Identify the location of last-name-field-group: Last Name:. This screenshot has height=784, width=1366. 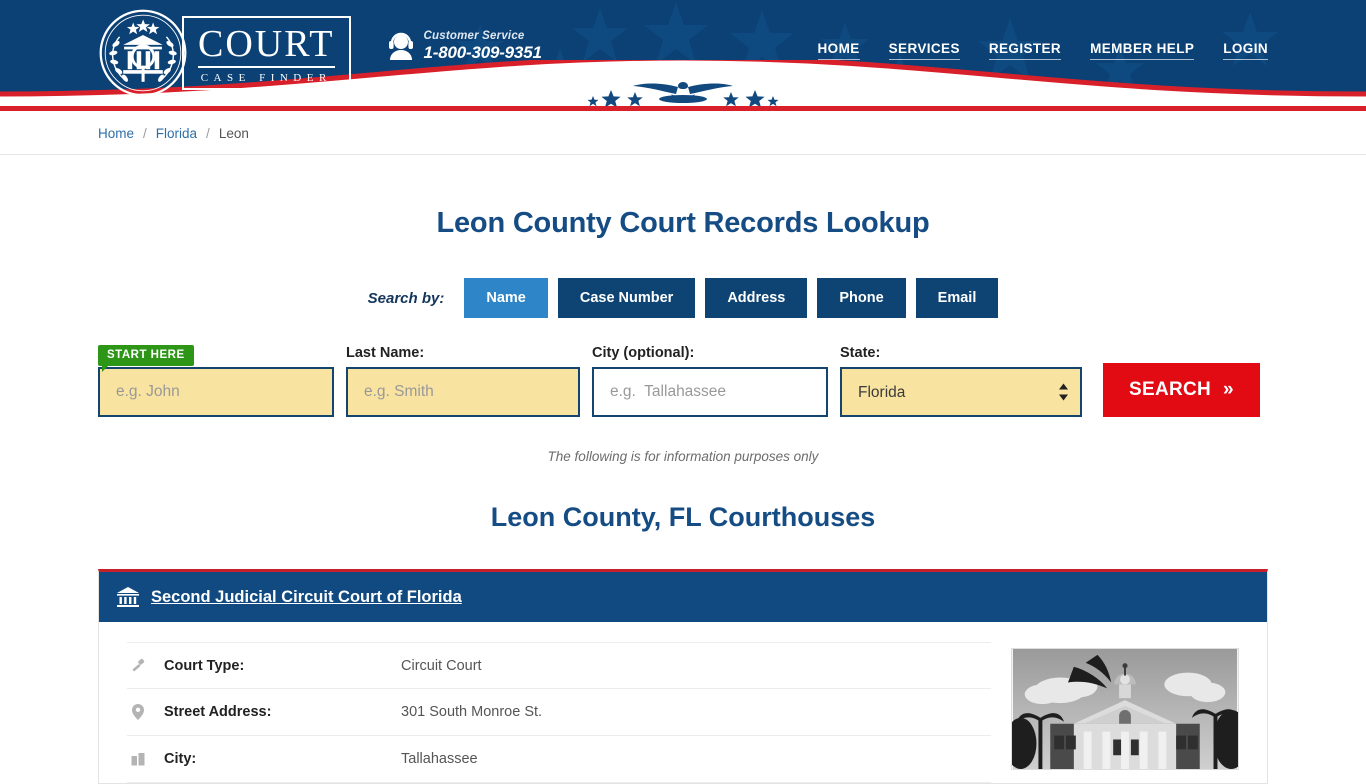
(463, 381).